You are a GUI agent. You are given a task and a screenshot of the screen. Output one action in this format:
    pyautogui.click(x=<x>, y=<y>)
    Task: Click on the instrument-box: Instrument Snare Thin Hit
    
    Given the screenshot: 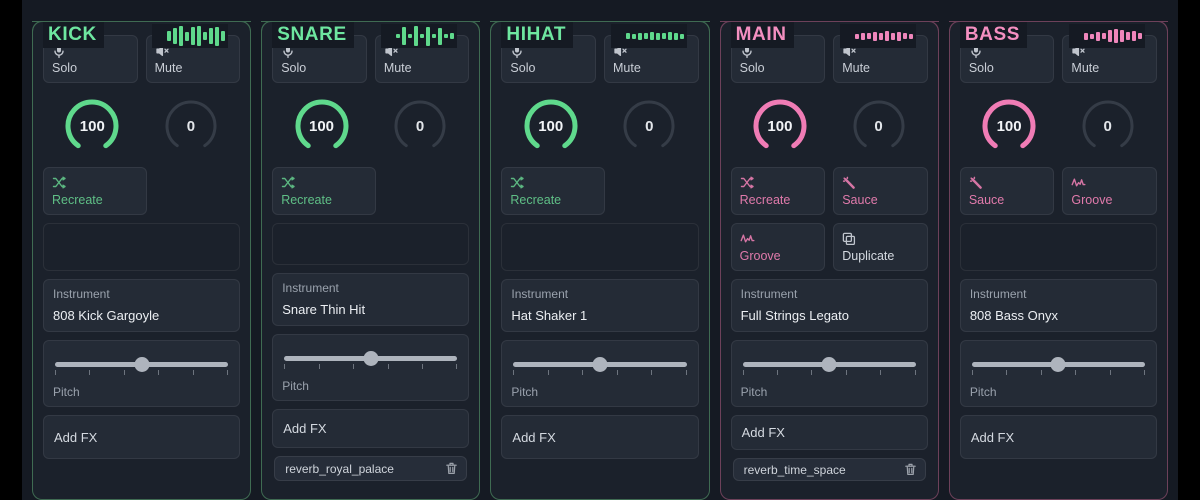 What is the action you would take?
    pyautogui.click(x=371, y=300)
    